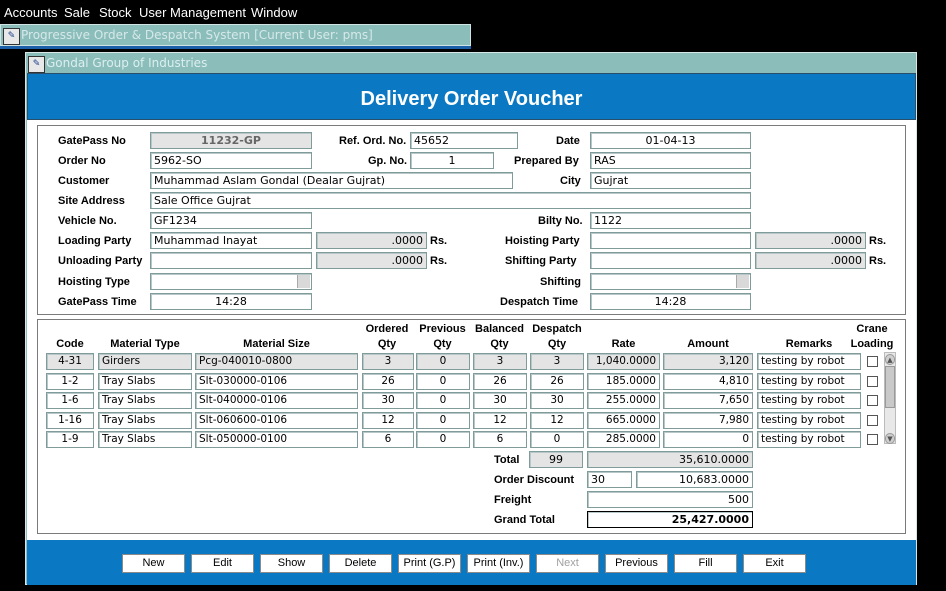 This screenshot has width=946, height=591. I want to click on order-no-field: 5962-SO, so click(231, 160).